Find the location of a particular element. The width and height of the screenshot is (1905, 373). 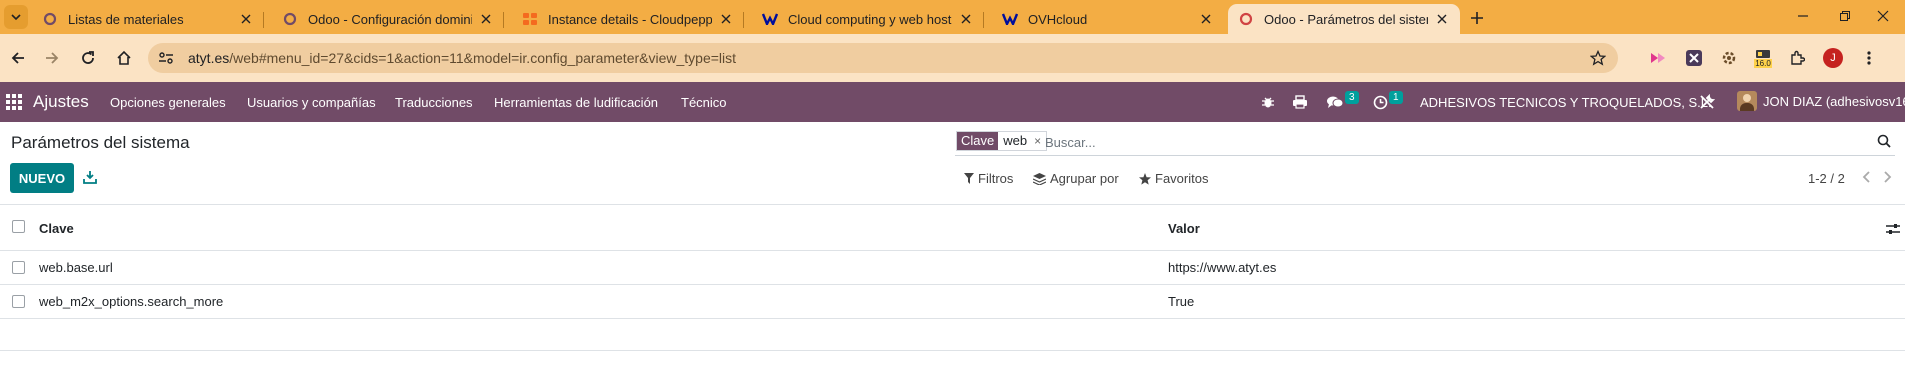

tab-search-button is located at coordinates (16, 17).